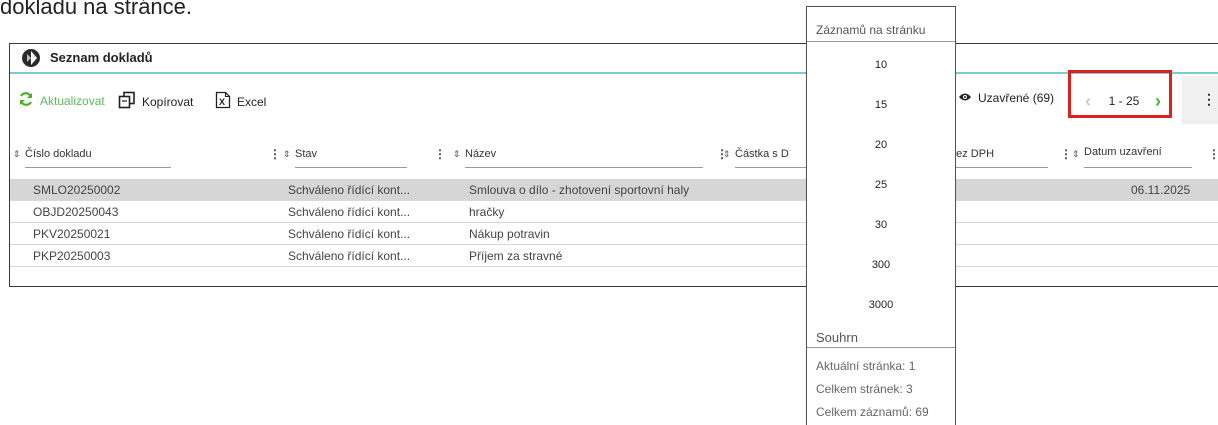 This screenshot has width=1218, height=425. Describe the element at coordinates (881, 65) in the screenshot. I see `page-size-option-10: 10` at that location.